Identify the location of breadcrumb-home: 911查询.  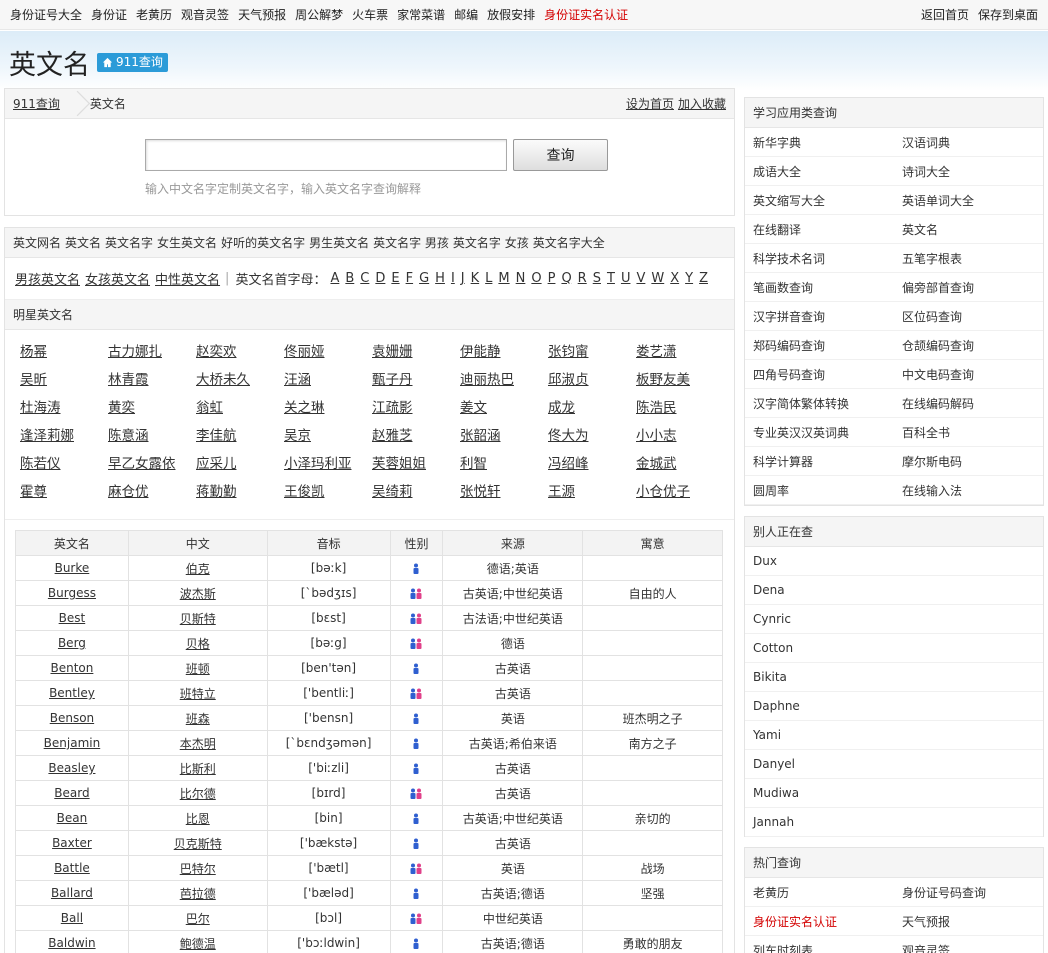
(36, 103).